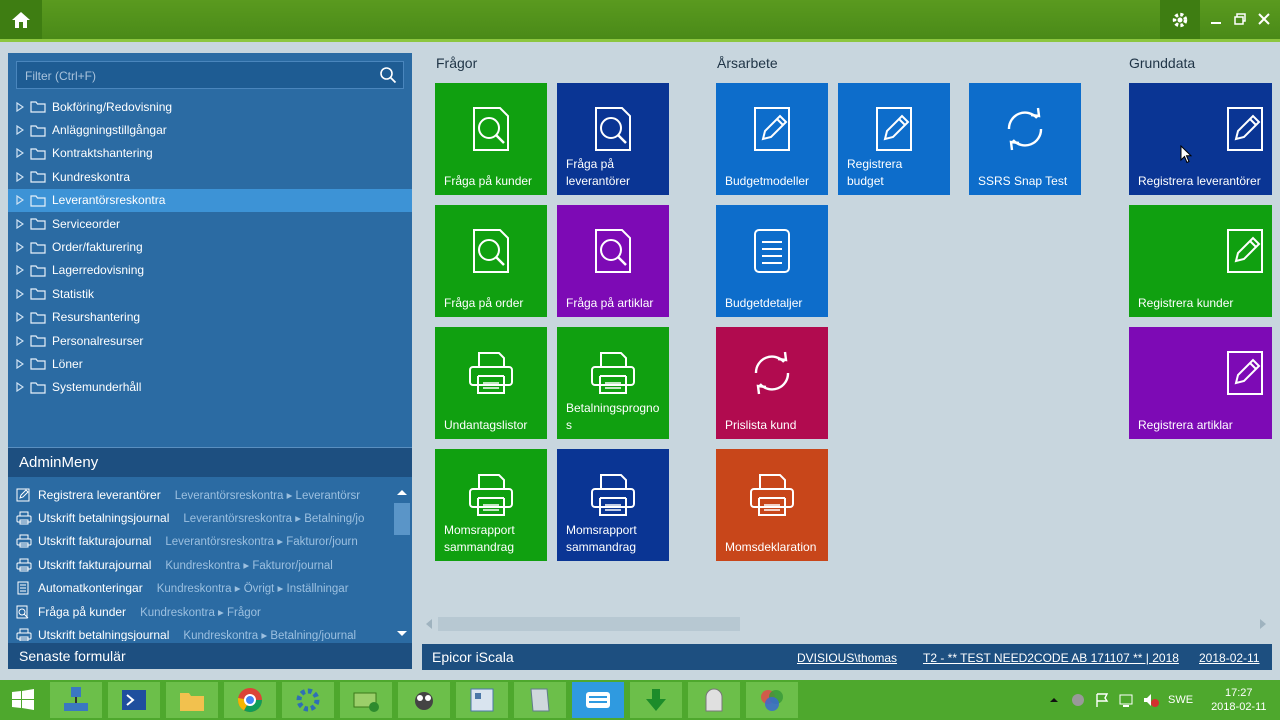  Describe the element at coordinates (210, 153) in the screenshot. I see `tree-item: Kontraktshantering` at that location.